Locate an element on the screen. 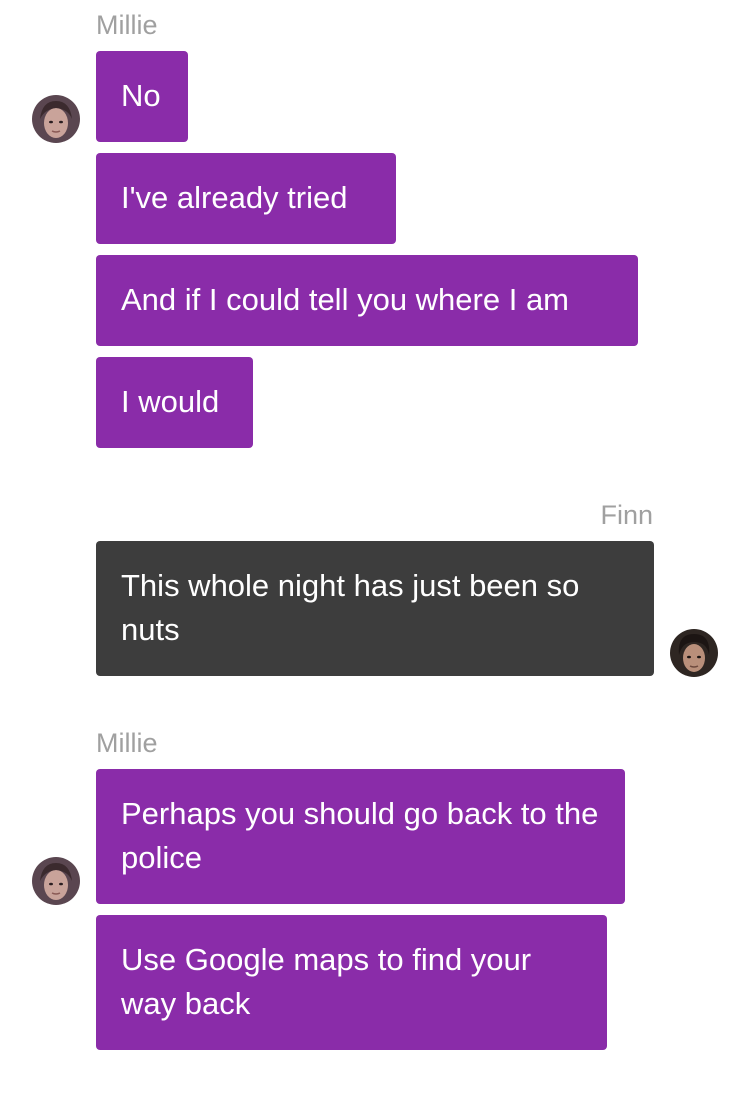 The height and width of the screenshot is (1094, 750). message-bubble: No is located at coordinates (142, 96).